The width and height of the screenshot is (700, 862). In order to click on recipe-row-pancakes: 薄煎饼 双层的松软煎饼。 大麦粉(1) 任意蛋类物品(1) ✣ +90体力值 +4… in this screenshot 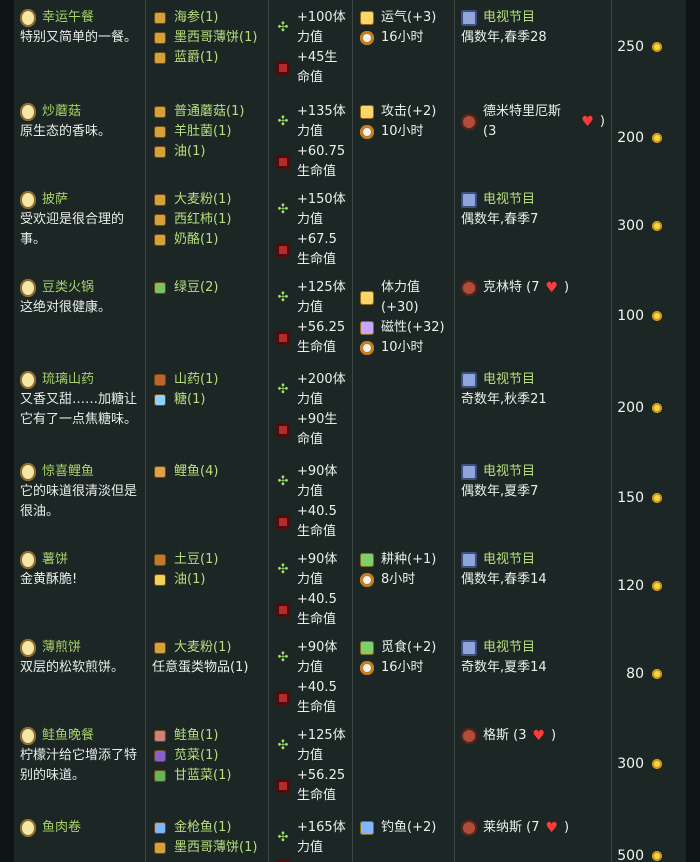, I will do `click(350, 674)`.